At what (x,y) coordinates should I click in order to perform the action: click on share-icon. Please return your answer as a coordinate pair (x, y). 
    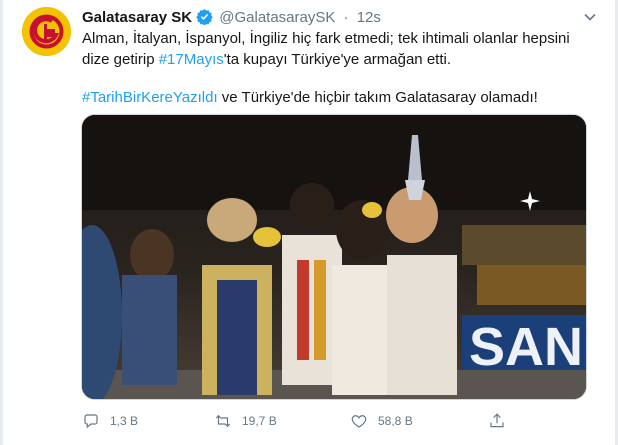
    Looking at the image, I should click on (497, 420).